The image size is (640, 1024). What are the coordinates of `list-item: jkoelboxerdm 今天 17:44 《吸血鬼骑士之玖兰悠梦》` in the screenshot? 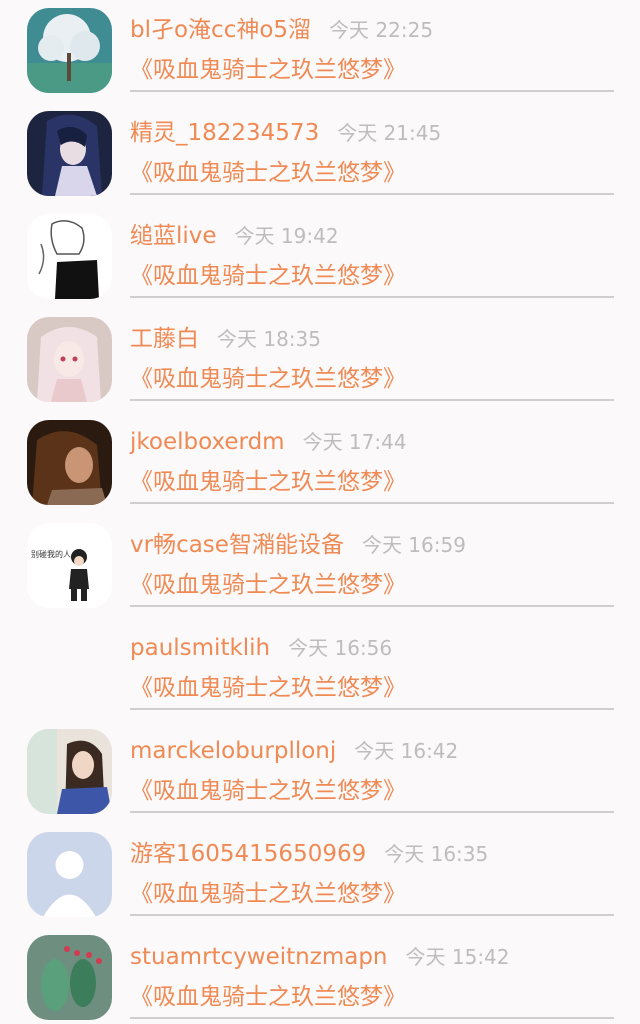 It's located at (320, 463).